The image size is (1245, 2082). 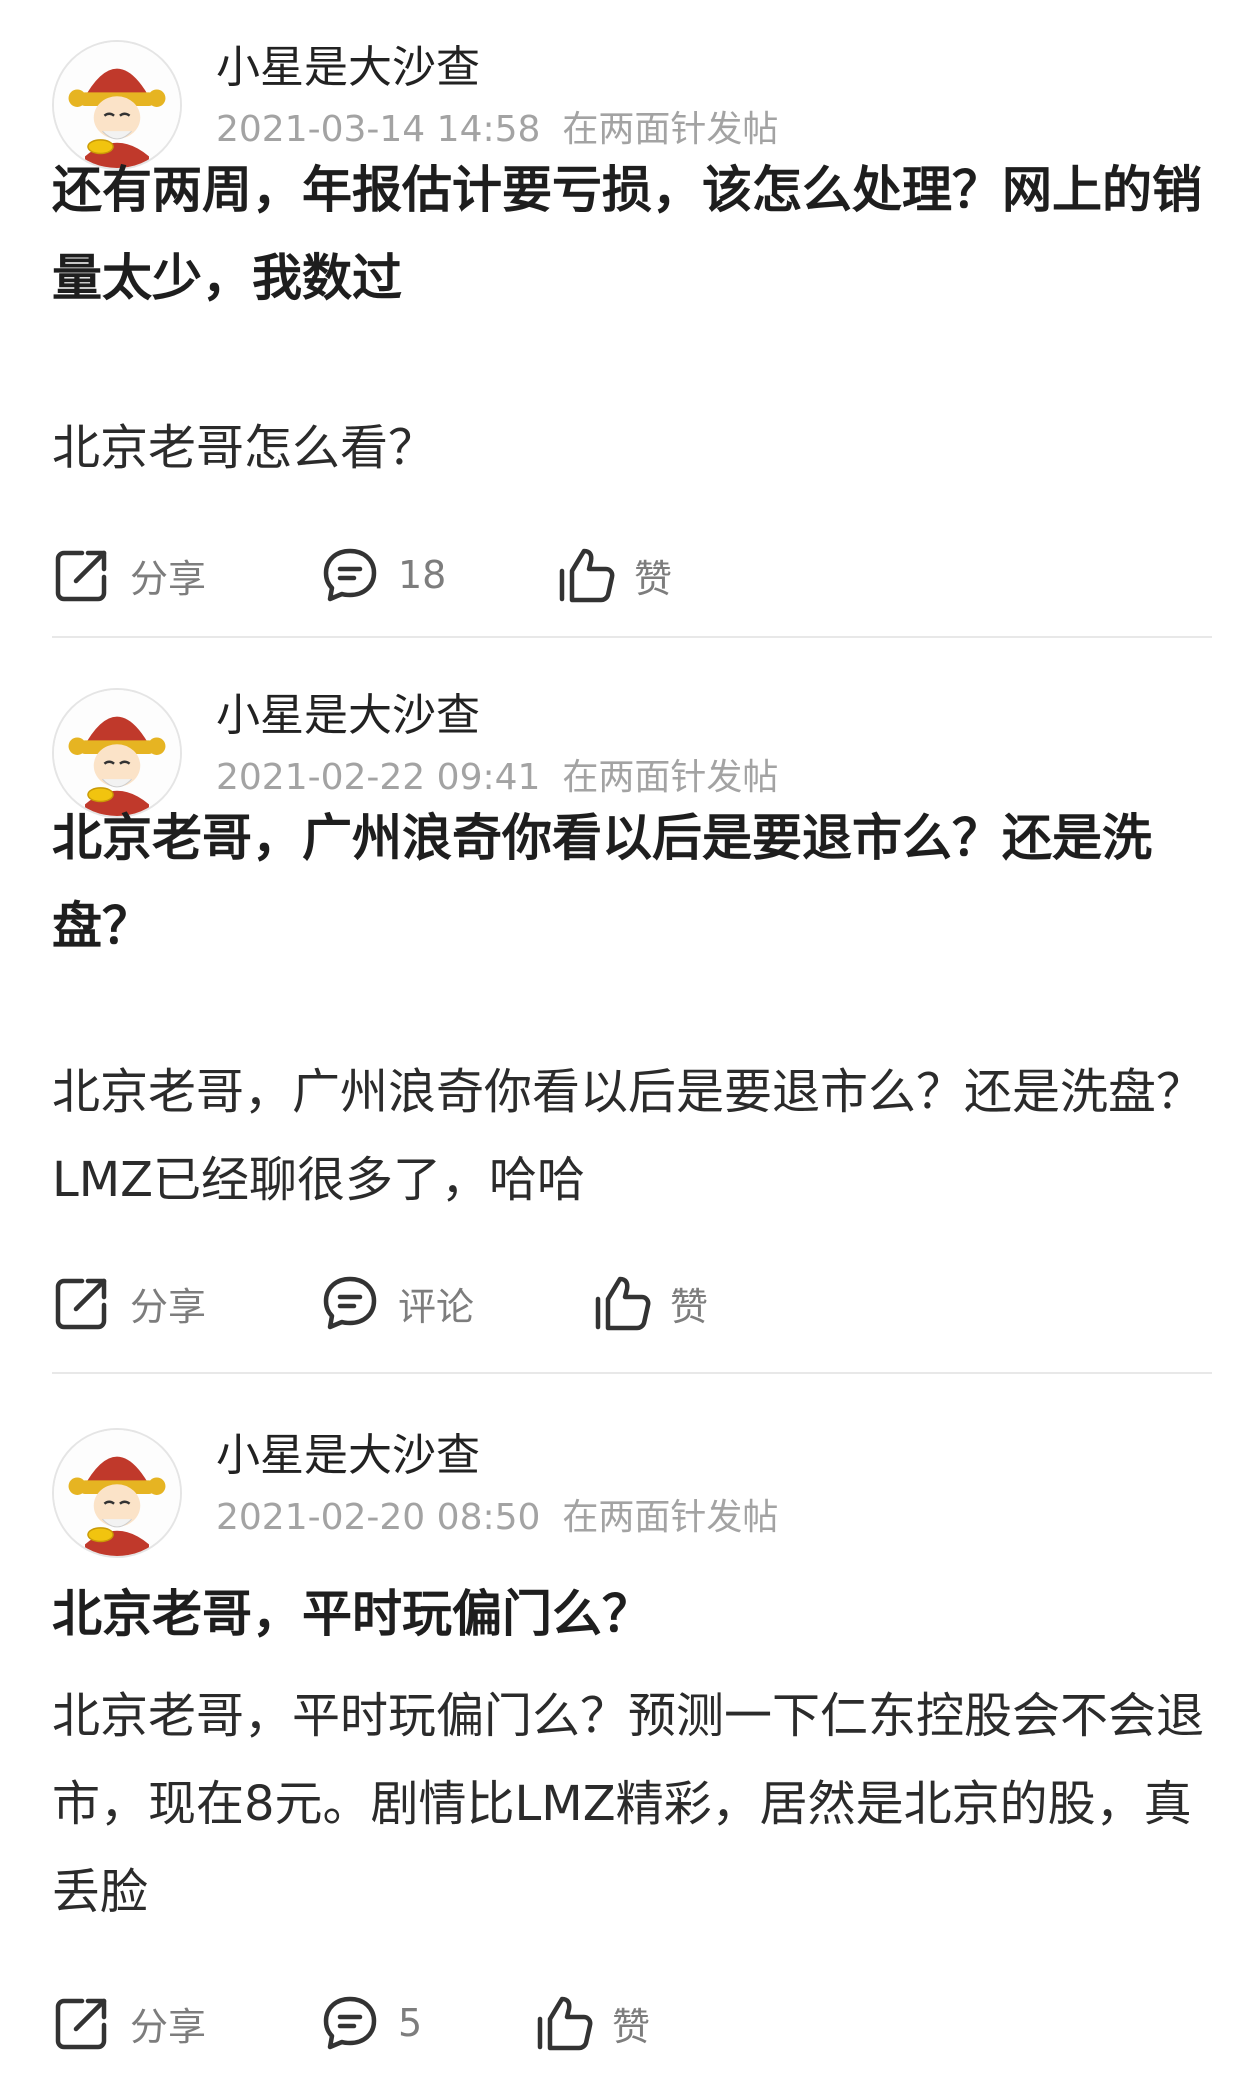 I want to click on comment-label: 评论, so click(x=436, y=1306).